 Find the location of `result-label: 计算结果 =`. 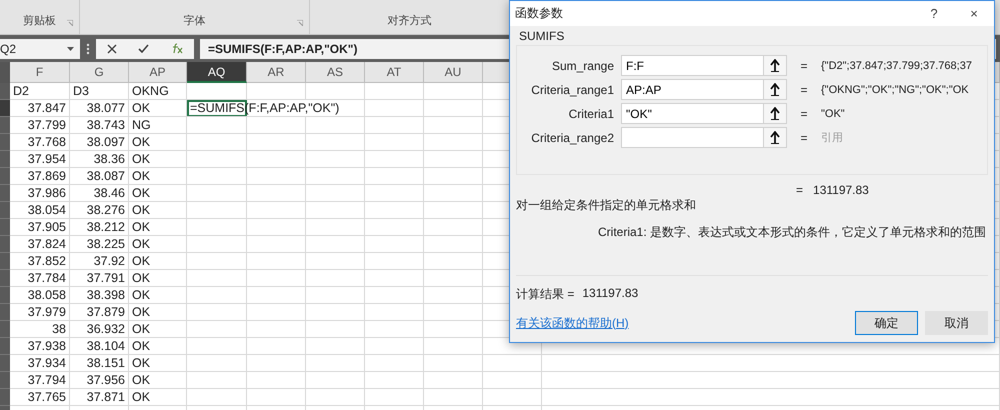

result-label: 计算结果 = is located at coordinates (545, 294).